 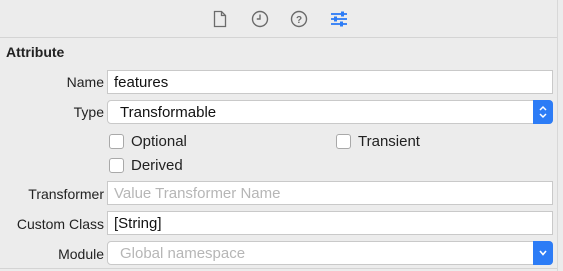 I want to click on module-value: Global namespace, so click(x=183, y=253).